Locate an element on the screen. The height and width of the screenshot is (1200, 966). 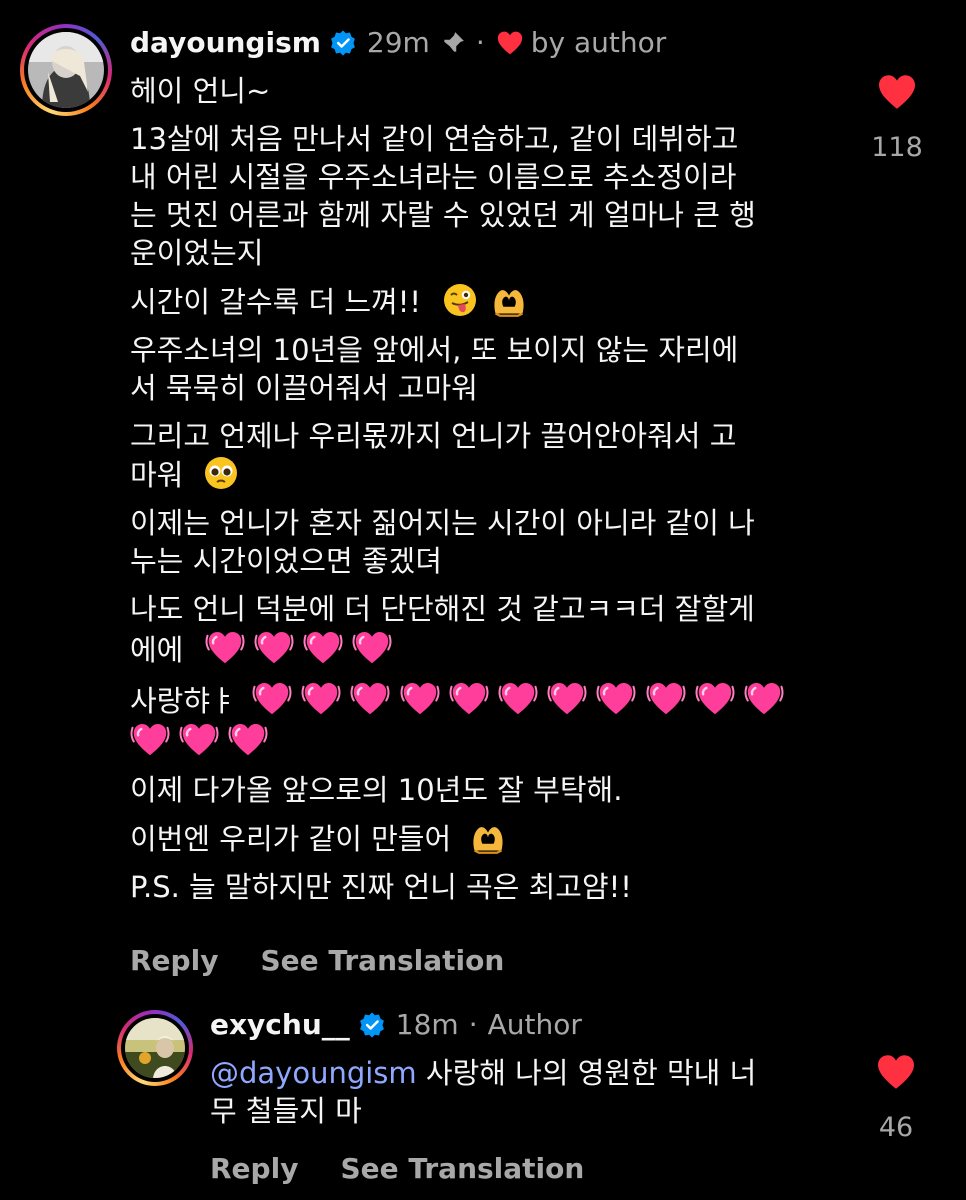
reply-actions: Reply See Translation is located at coordinates (397, 1168).